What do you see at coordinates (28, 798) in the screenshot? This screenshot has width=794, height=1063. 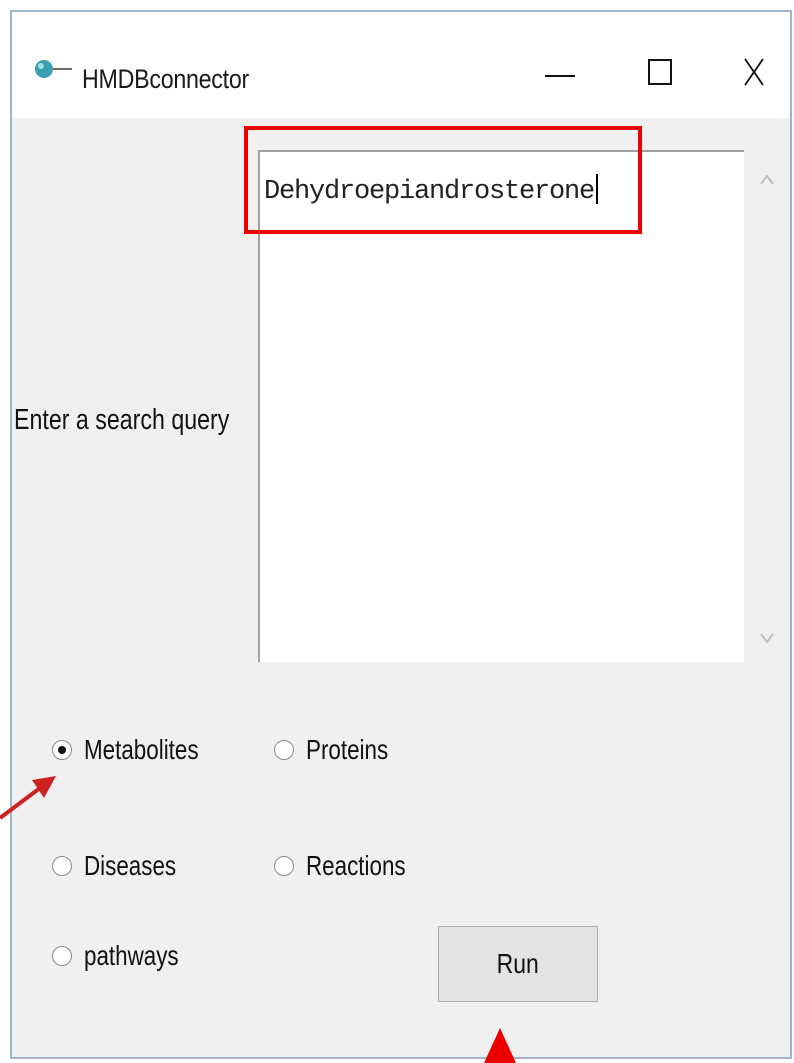 I see `annotation-arrow-metabolites` at bounding box center [28, 798].